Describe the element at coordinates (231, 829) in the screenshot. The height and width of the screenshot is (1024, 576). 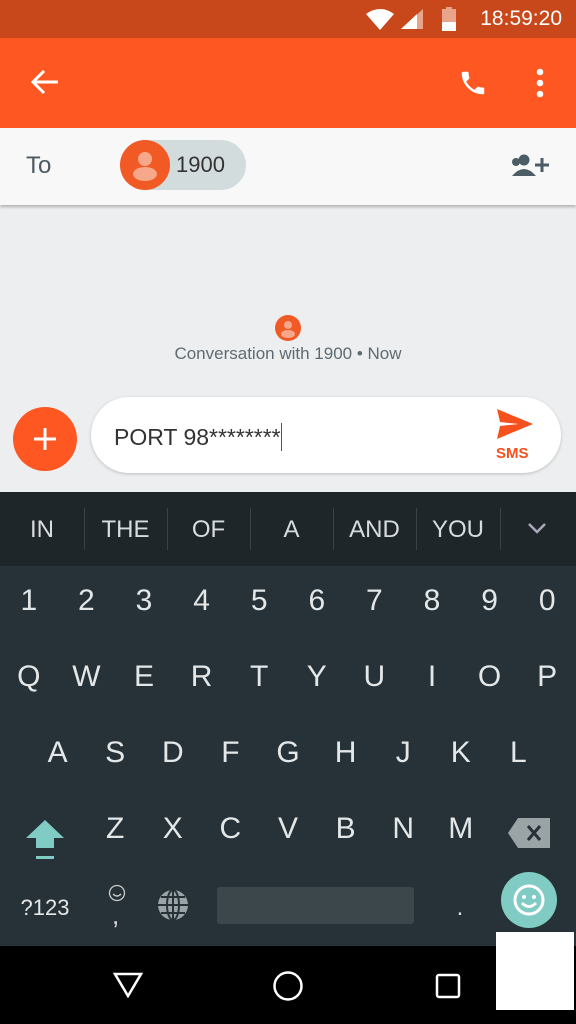
I see `key-c: C` at that location.